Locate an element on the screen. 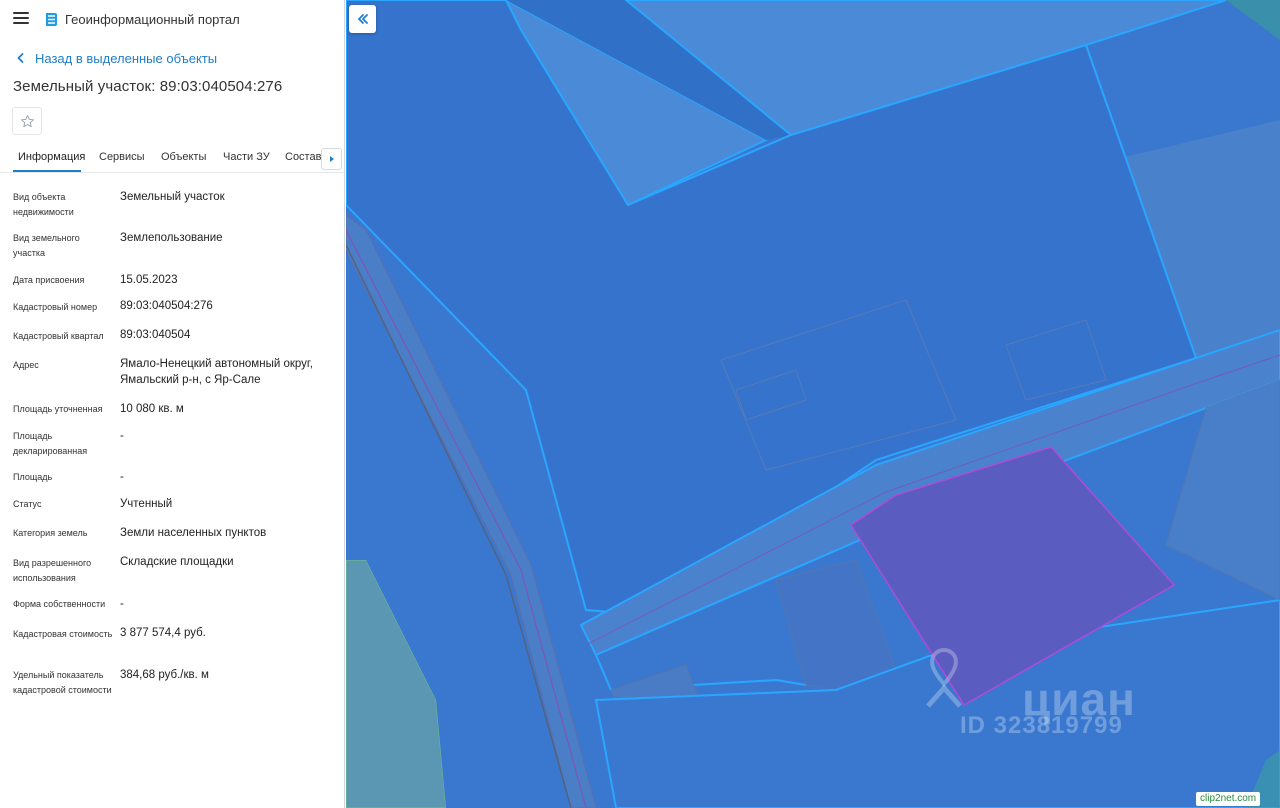 The height and width of the screenshot is (808, 1280). prop-value: Учтенный is located at coordinates (146, 504).